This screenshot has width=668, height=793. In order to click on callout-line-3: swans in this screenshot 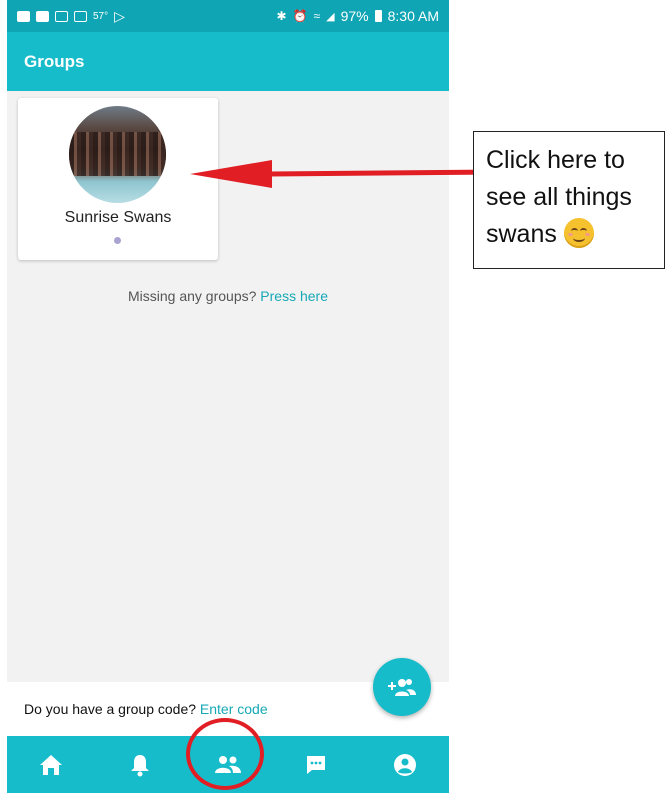, I will do `click(569, 234)`.